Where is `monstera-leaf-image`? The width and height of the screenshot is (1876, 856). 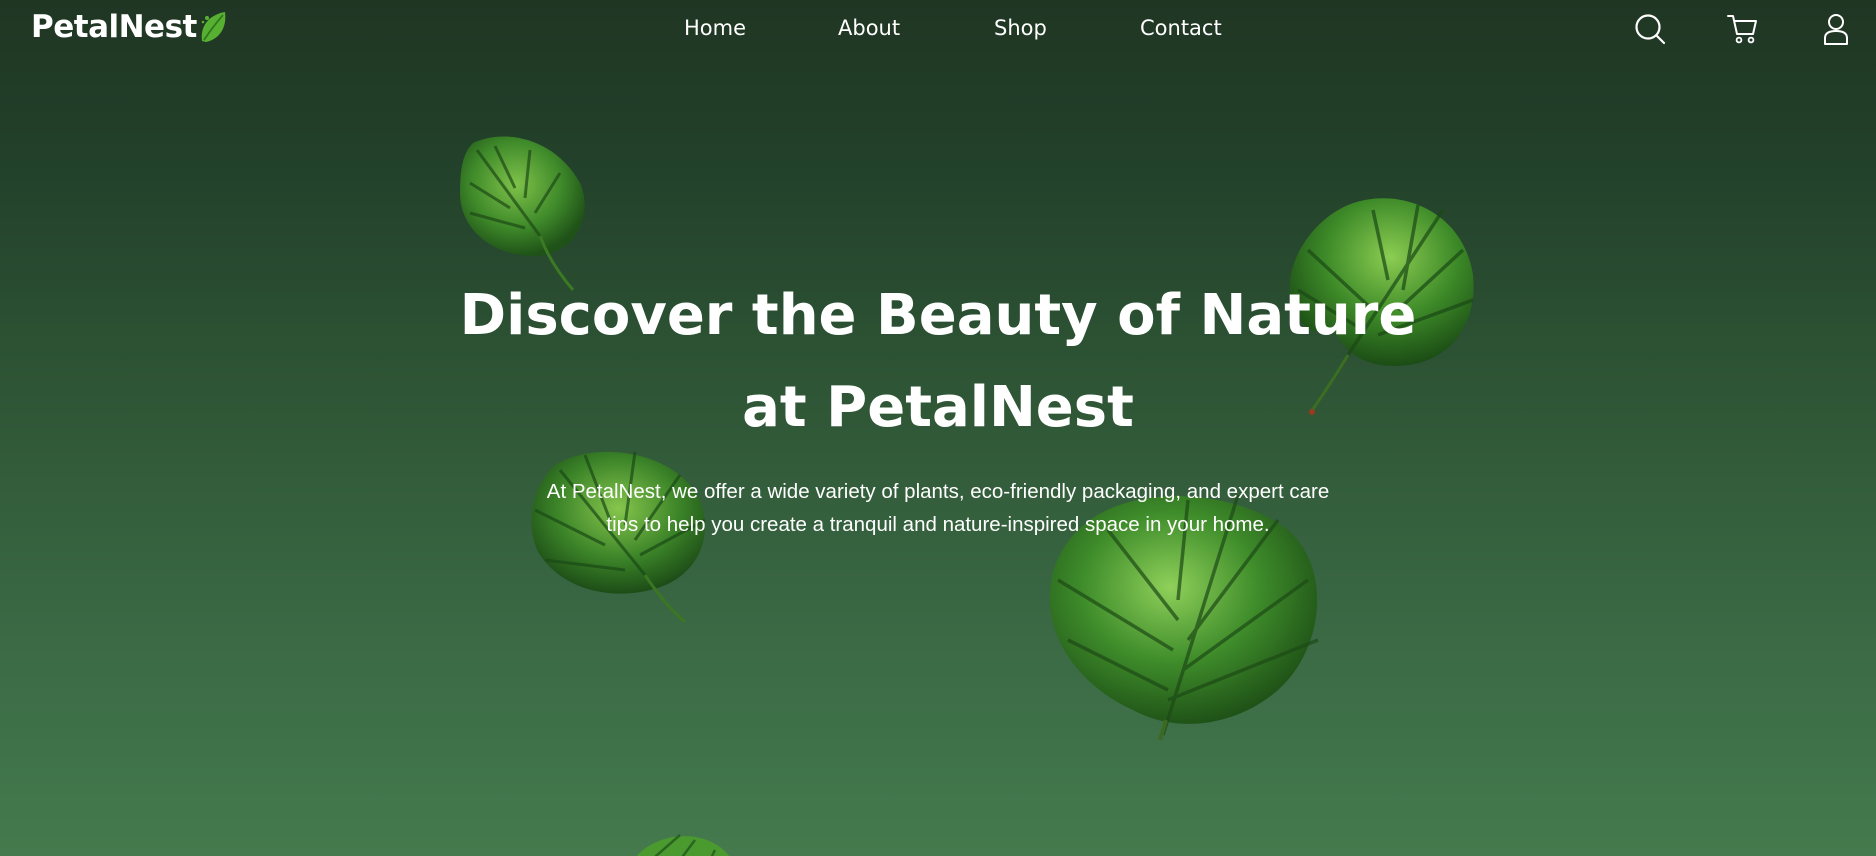 monstera-leaf-image is located at coordinates (682, 845).